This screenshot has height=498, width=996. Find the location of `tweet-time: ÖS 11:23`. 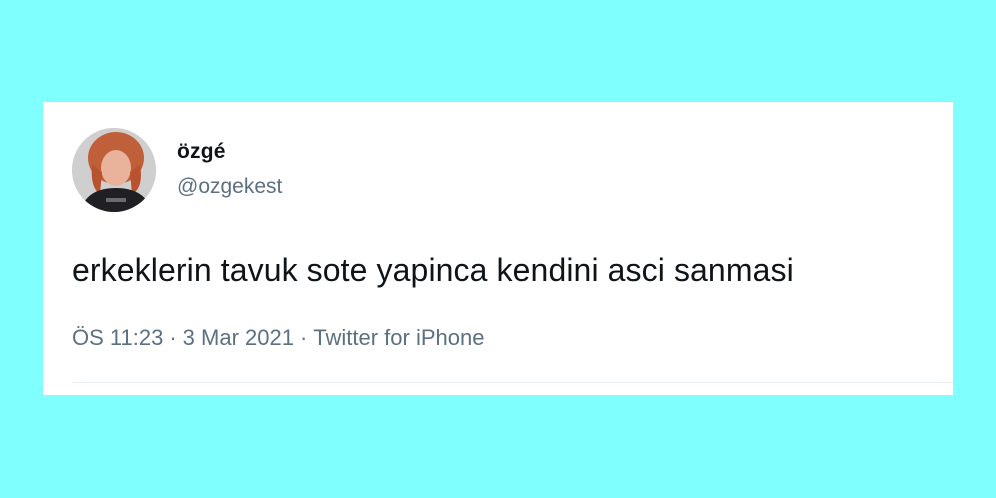

tweet-time: ÖS 11:23 is located at coordinates (117, 337).